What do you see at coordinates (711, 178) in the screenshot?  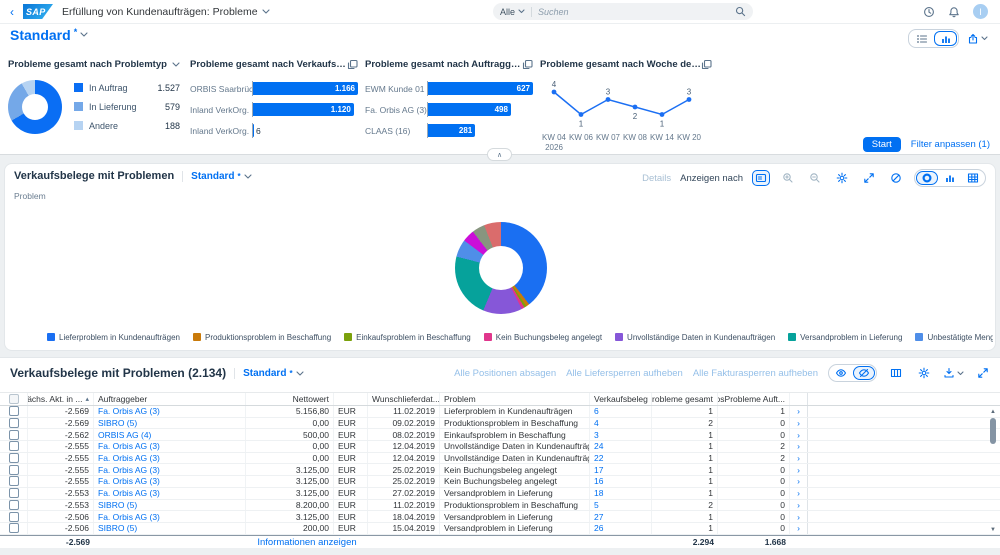 I see `anzeigen-nach-button: Anzeigen nach` at bounding box center [711, 178].